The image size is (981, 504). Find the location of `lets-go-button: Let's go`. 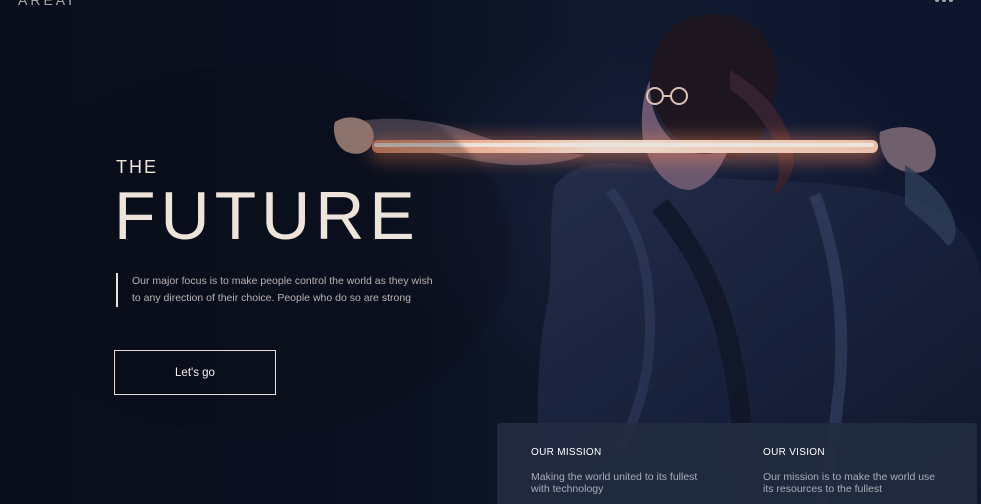

lets-go-button: Let's go is located at coordinates (195, 372).